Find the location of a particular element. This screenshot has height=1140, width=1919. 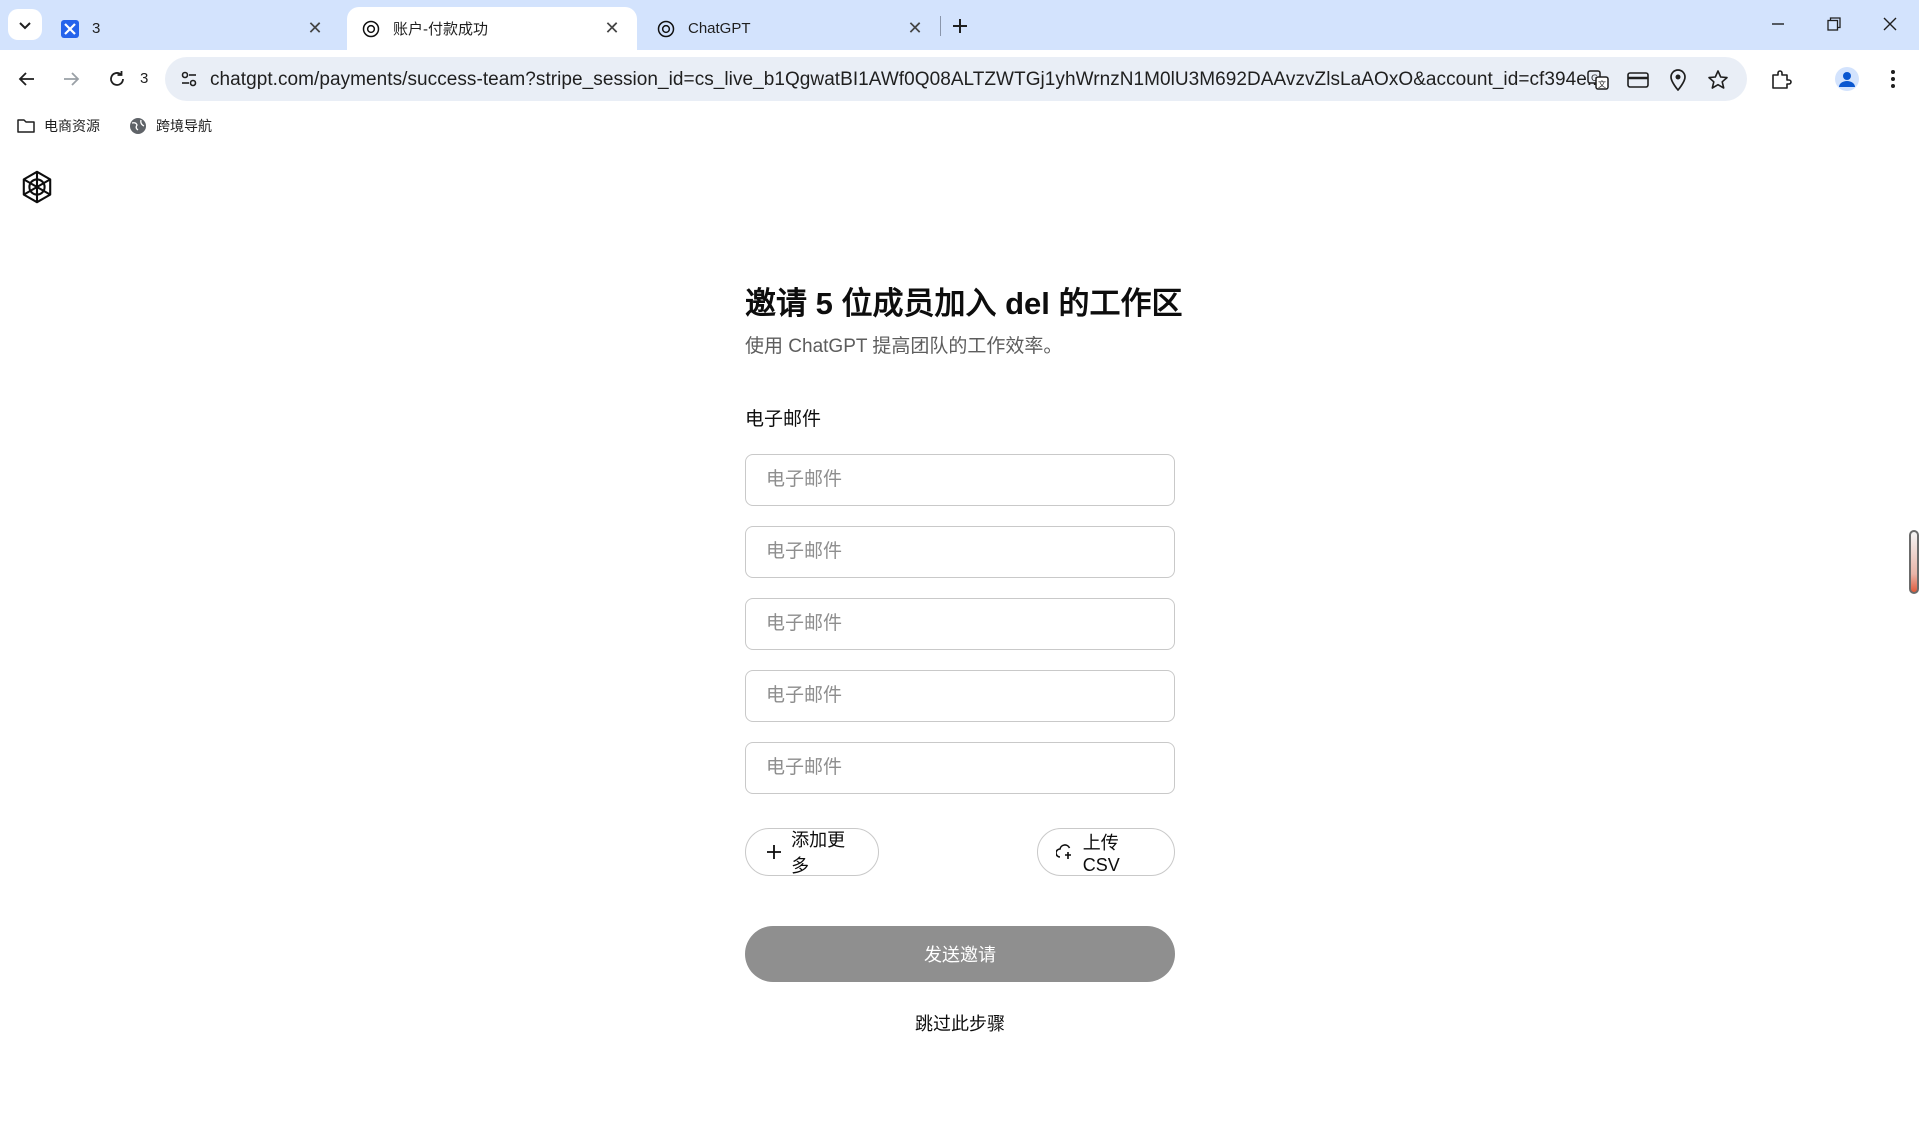

tab-title: ChatGPT is located at coordinates (719, 28).